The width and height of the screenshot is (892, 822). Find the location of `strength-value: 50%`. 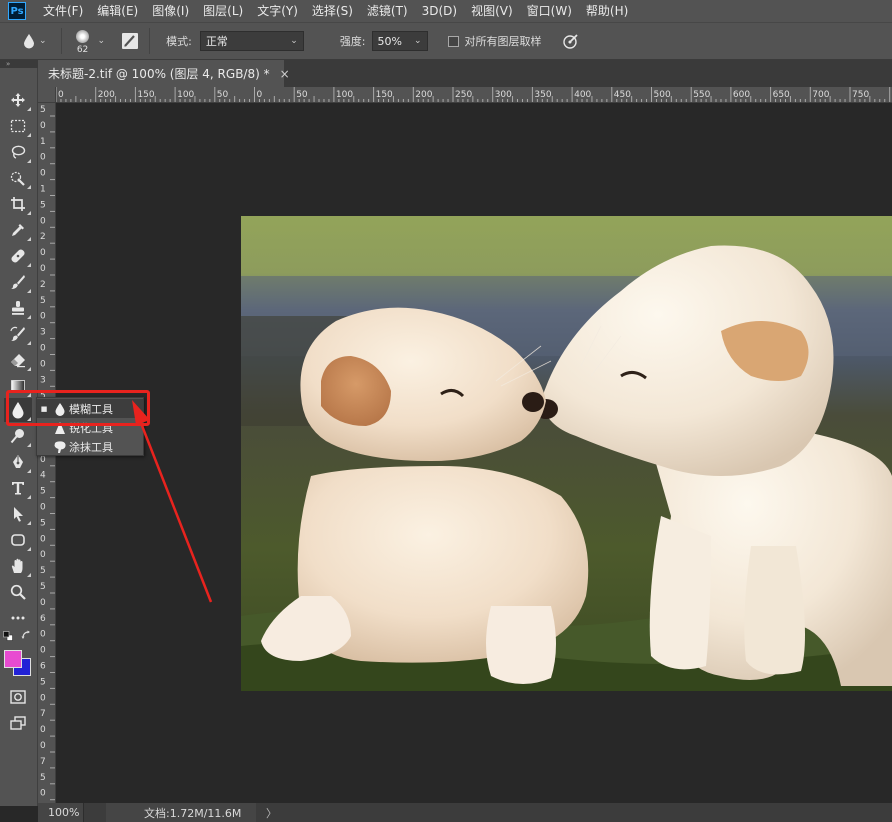

strength-value: 50% is located at coordinates (389, 41).